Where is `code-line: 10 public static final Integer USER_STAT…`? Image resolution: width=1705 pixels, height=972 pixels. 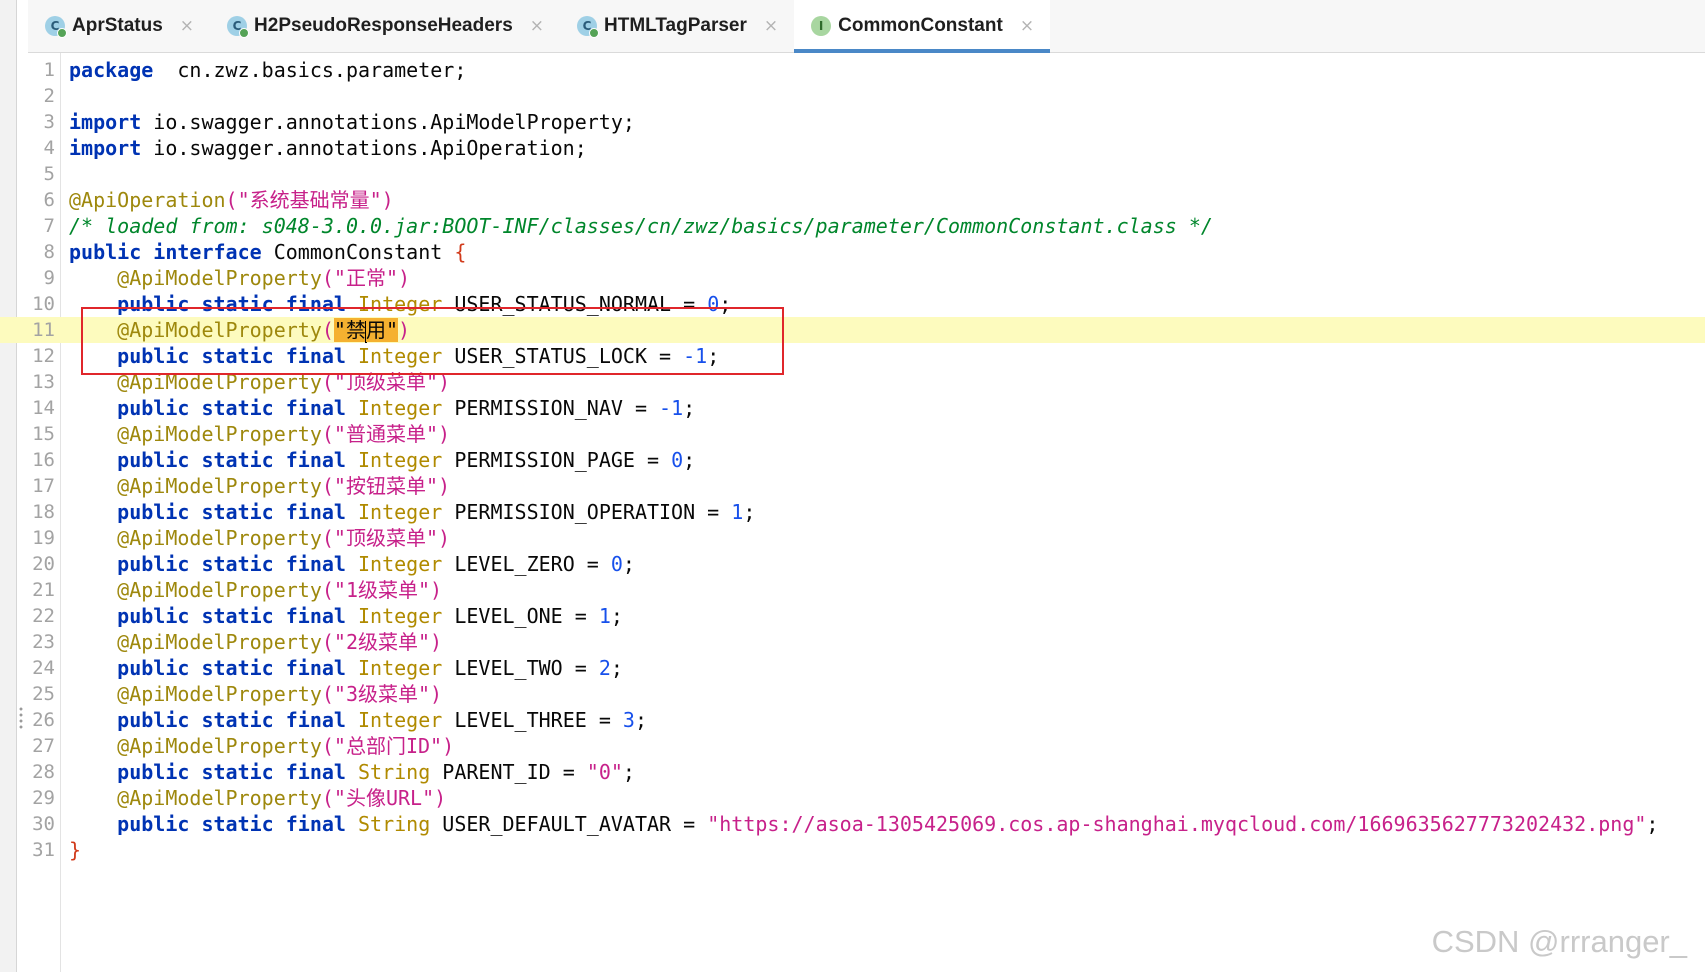 code-line: 10 public static final Integer USER_STAT… is located at coordinates (852, 304).